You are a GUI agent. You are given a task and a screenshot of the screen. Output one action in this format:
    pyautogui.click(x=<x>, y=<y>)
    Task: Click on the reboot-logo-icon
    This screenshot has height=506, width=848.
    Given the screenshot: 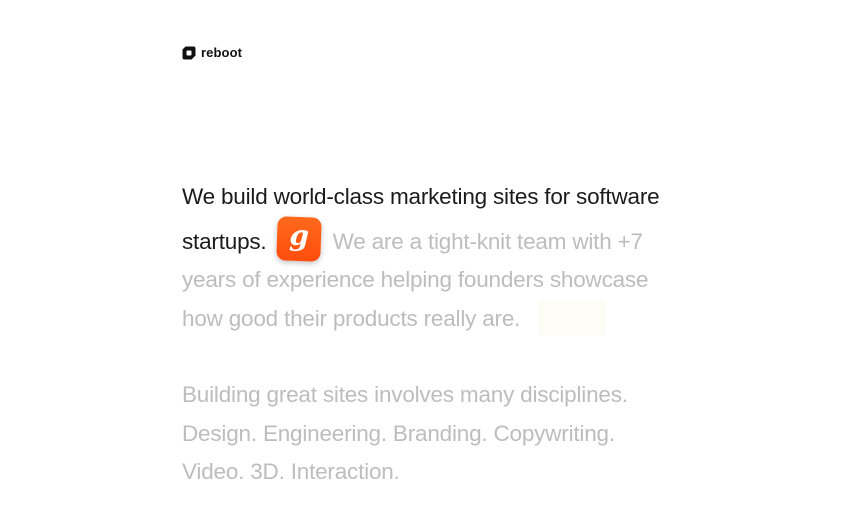 What is the action you would take?
    pyautogui.click(x=189, y=52)
    